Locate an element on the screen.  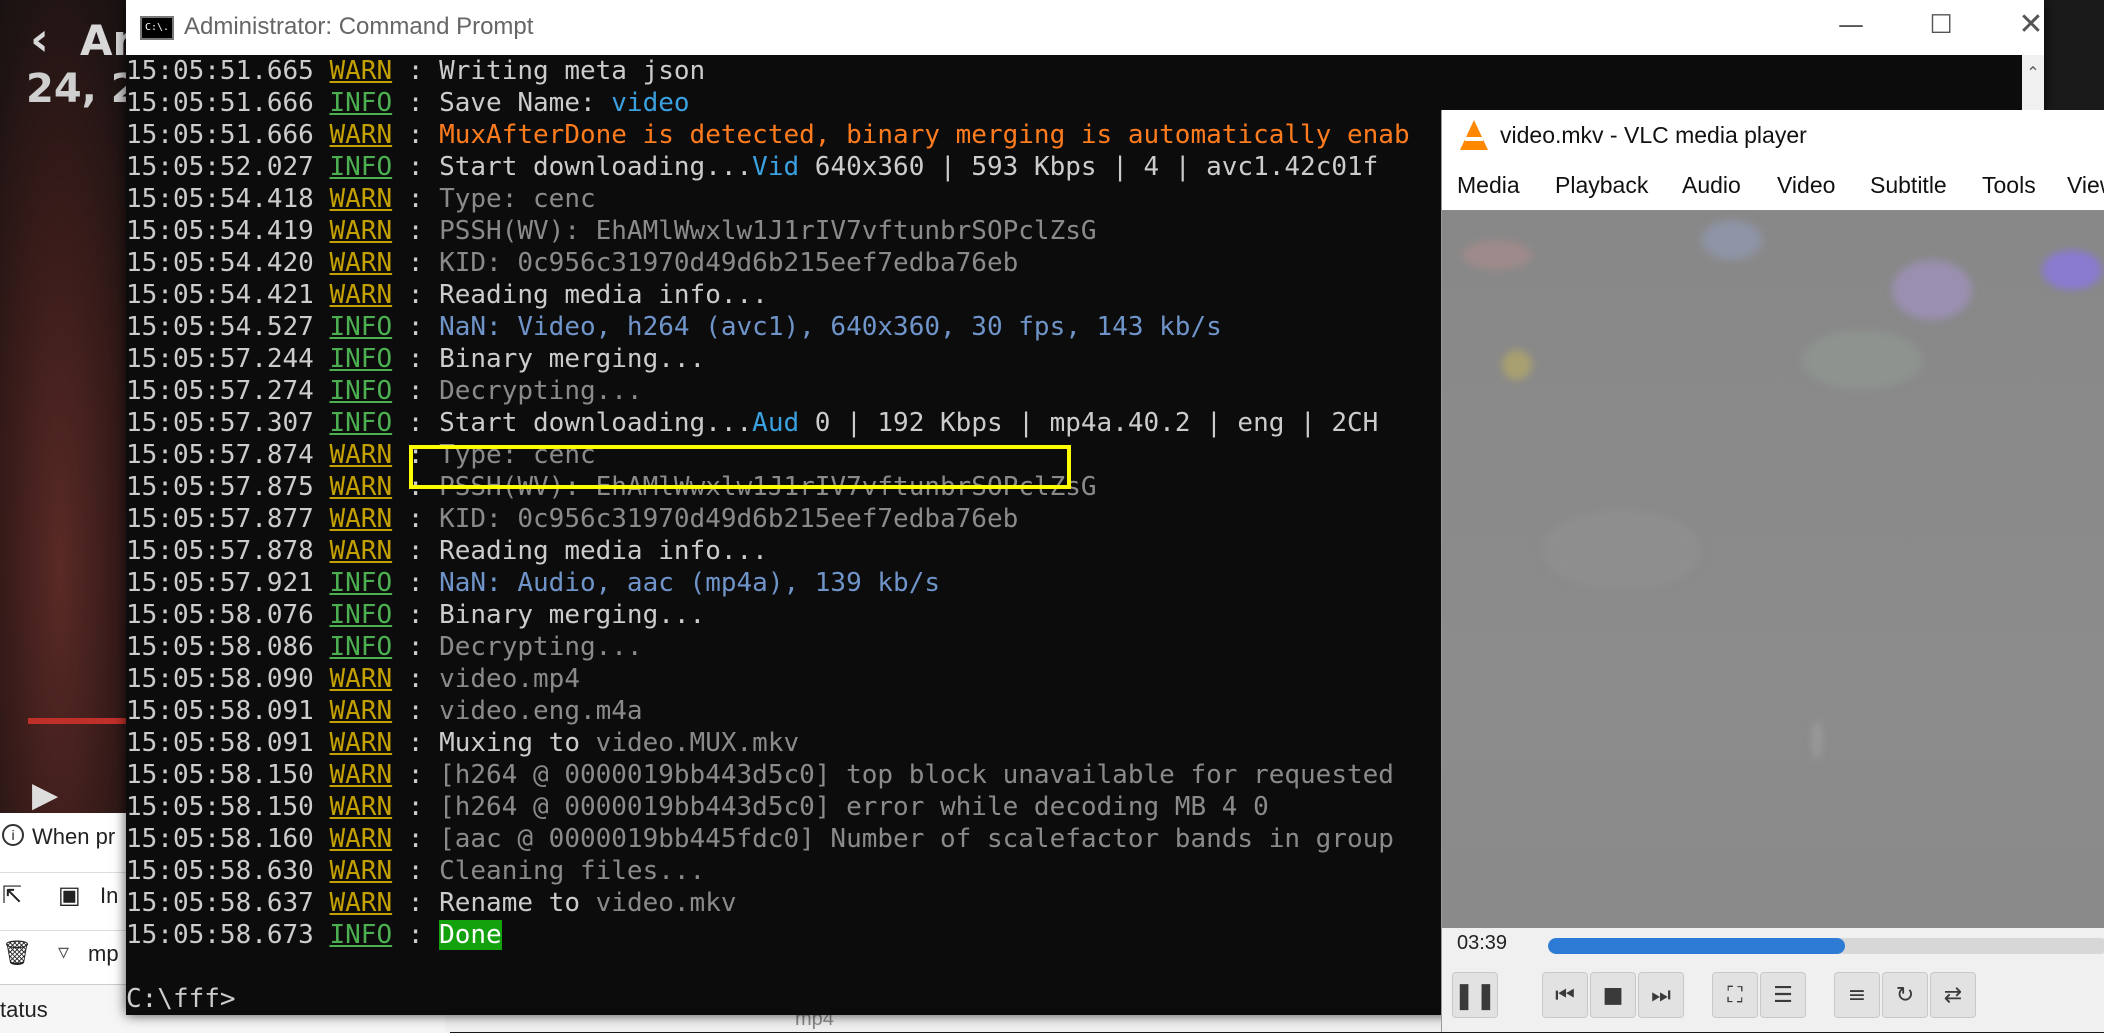
seek-bar-fill is located at coordinates (1696, 946).